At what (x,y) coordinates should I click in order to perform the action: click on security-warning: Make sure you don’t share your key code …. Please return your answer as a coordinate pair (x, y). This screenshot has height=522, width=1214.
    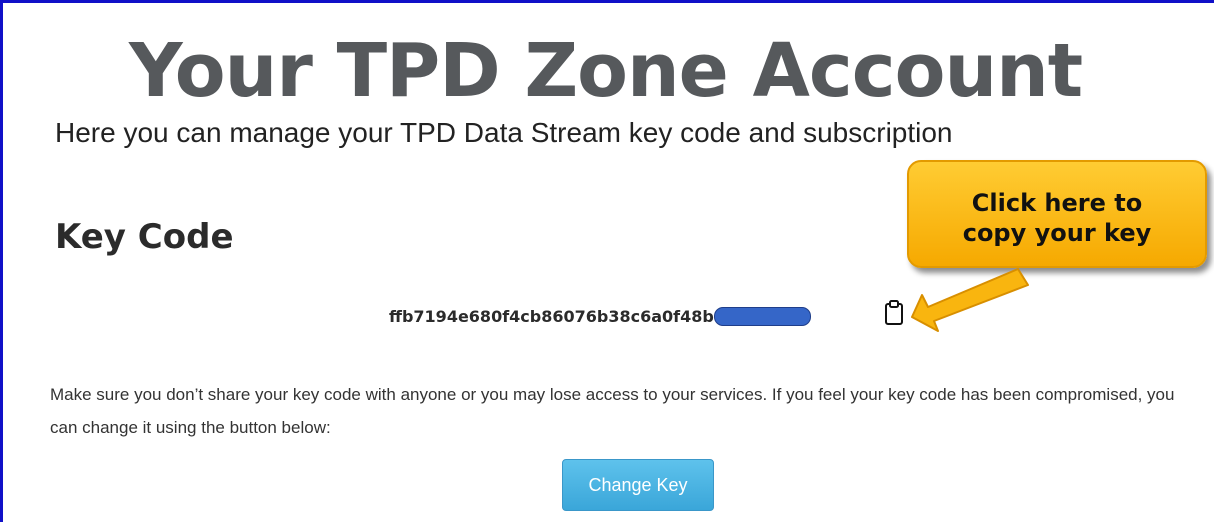
    Looking at the image, I should click on (612, 411).